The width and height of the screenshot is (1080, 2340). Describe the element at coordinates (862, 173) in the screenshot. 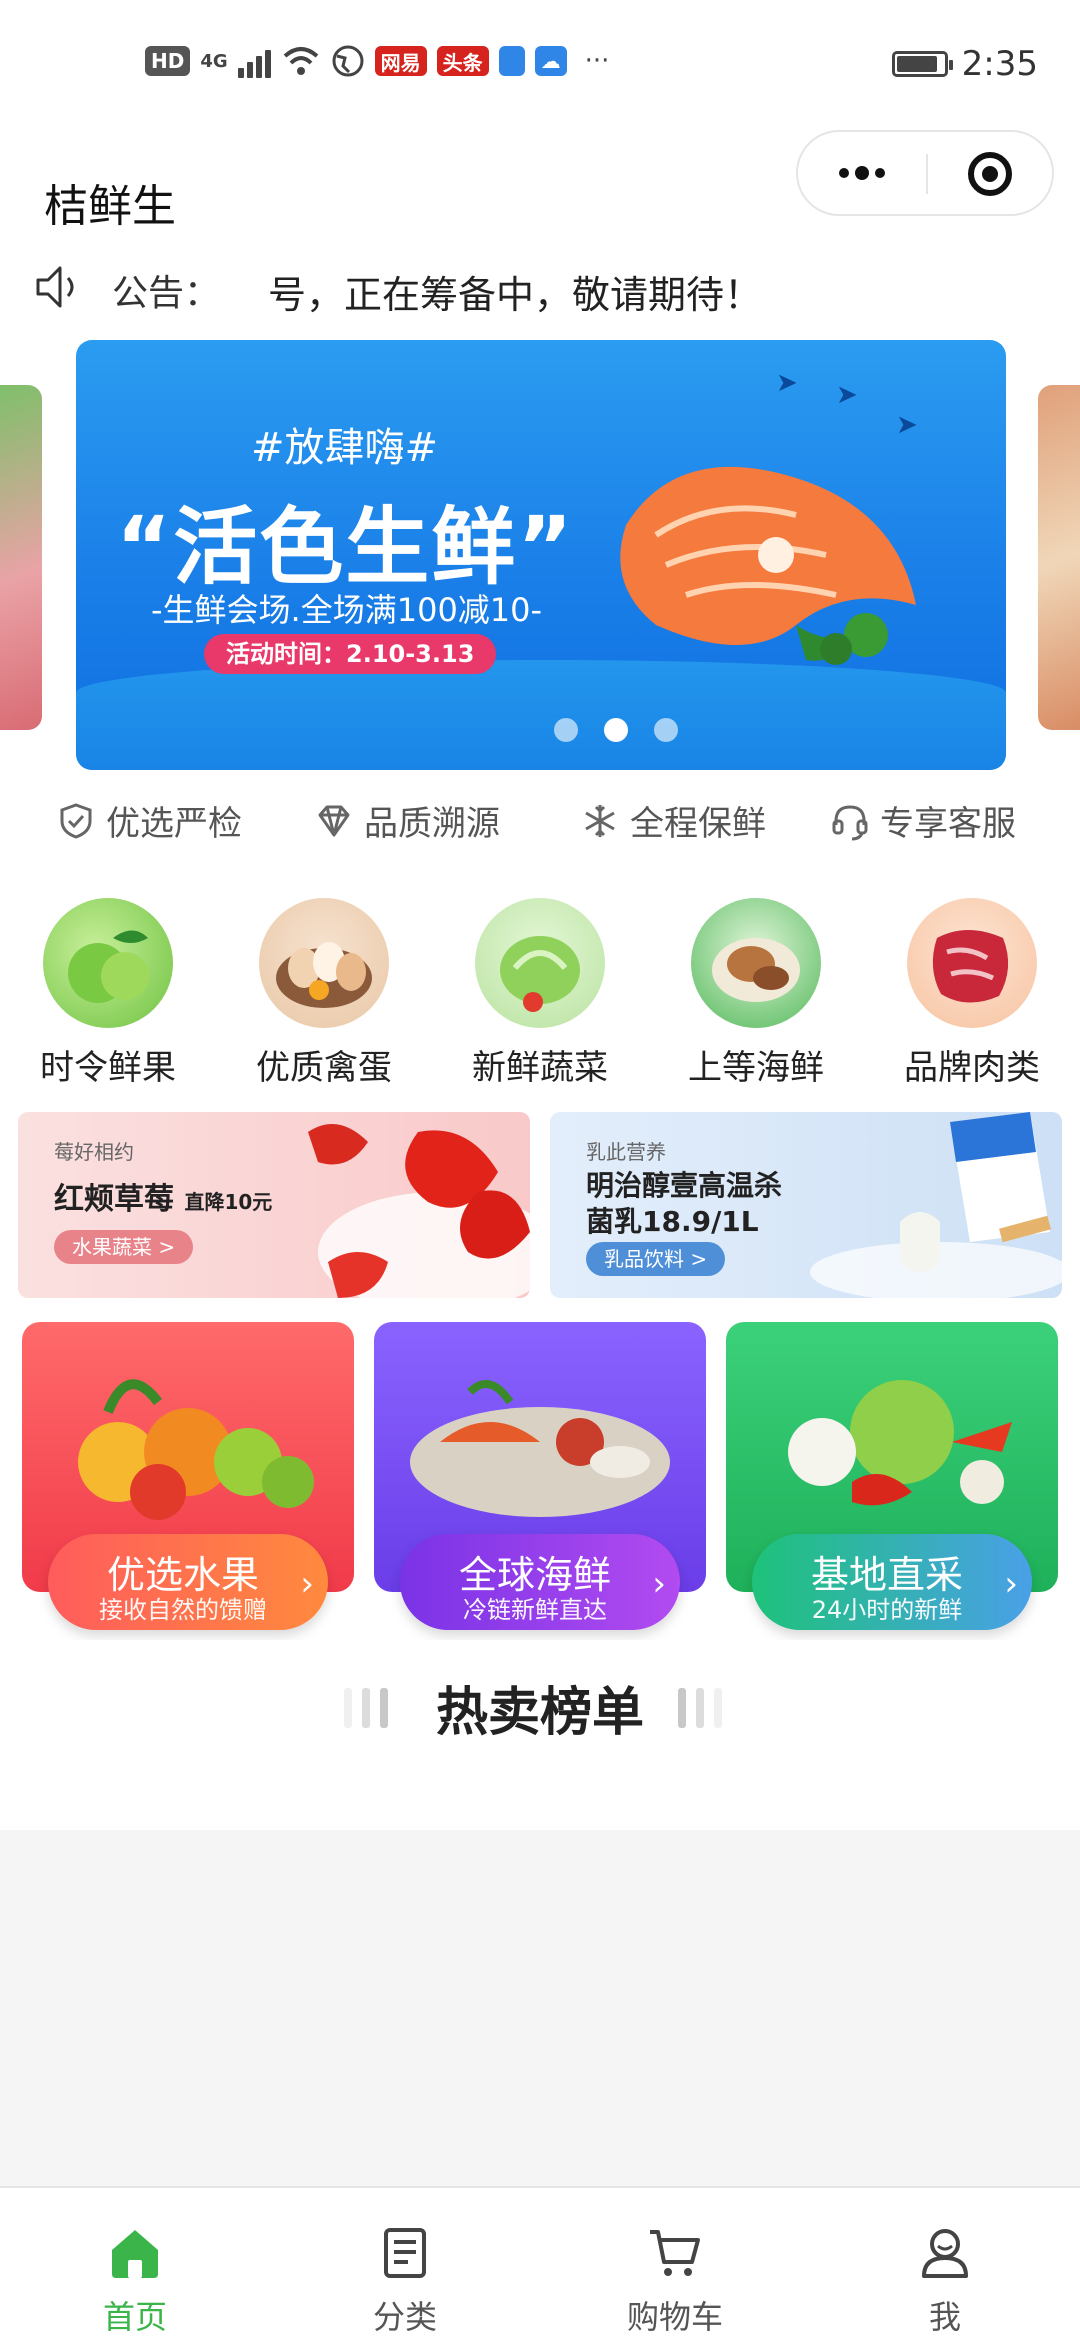

I see `more-menu-icon` at that location.